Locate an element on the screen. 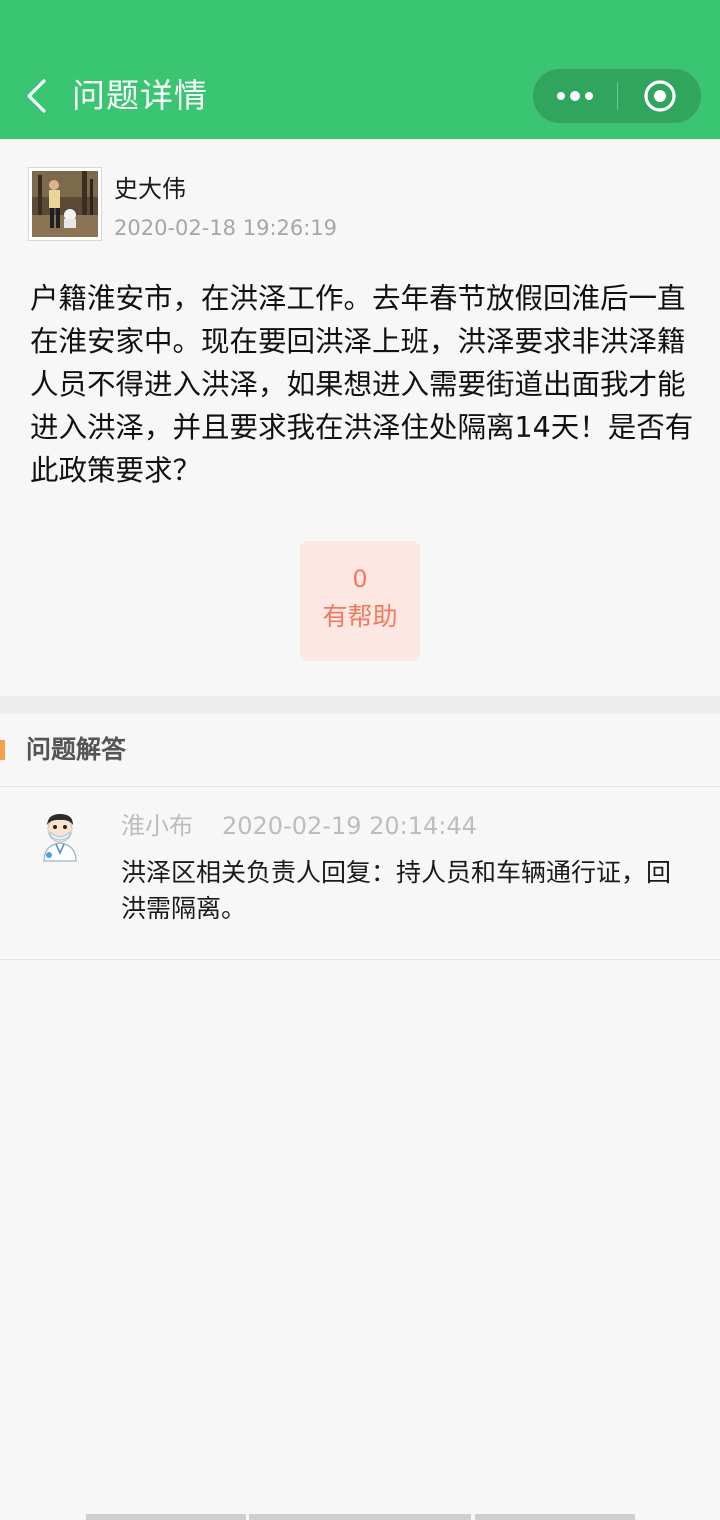 Image resolution: width=720 pixels, height=1520 pixels. helpful-count: 0 is located at coordinates (360, 579).